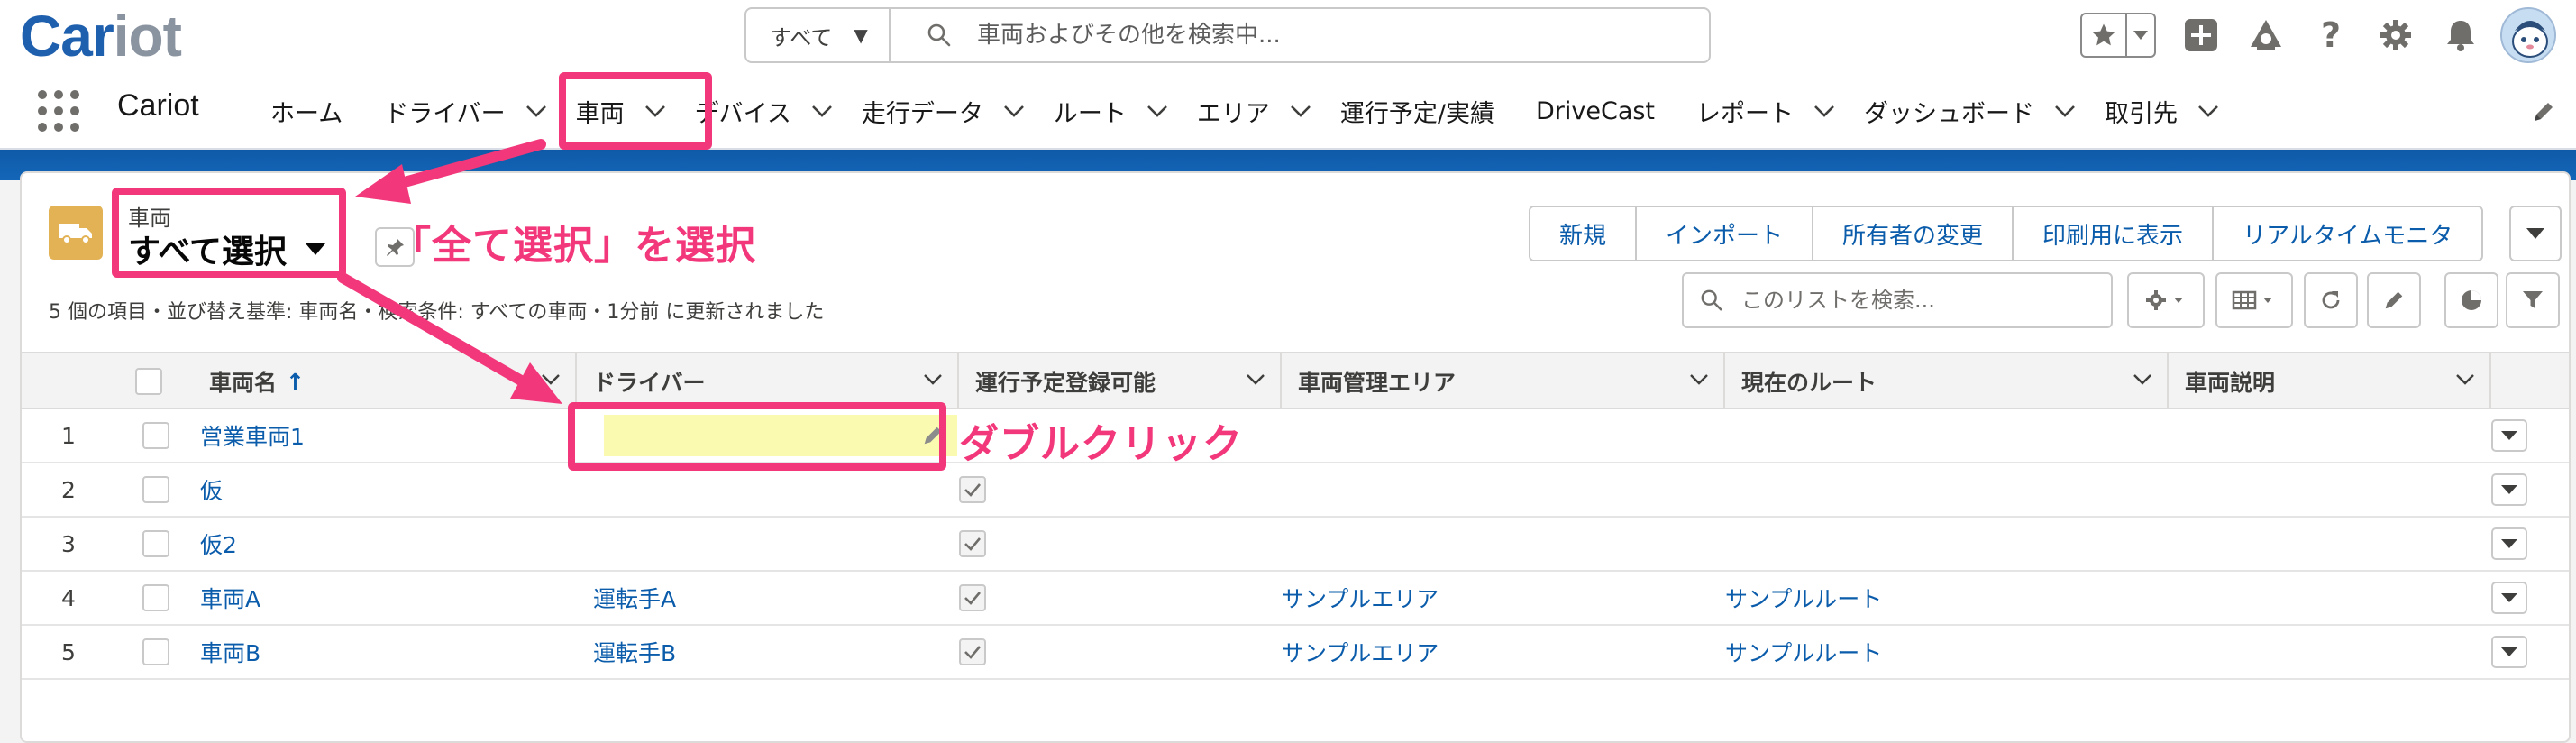  What do you see at coordinates (2176, 111) in the screenshot?
I see `tab-accounts: 取引先` at bounding box center [2176, 111].